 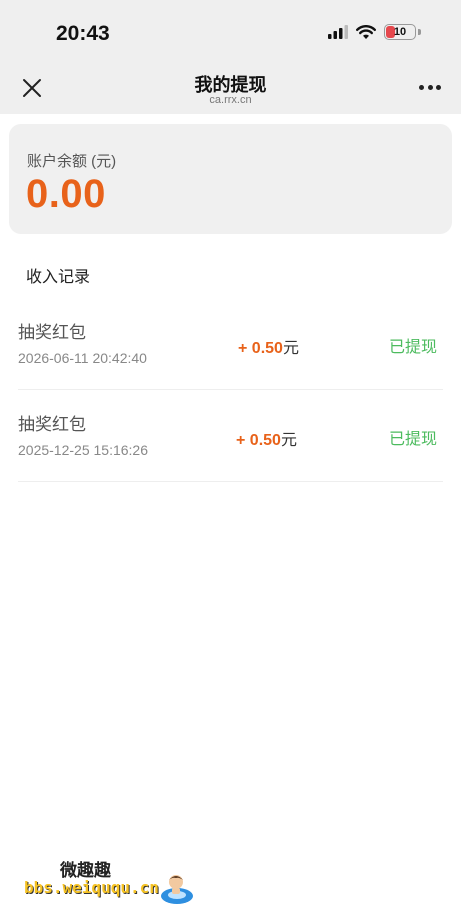 I want to click on battery-icon: 10, so click(x=400, y=32).